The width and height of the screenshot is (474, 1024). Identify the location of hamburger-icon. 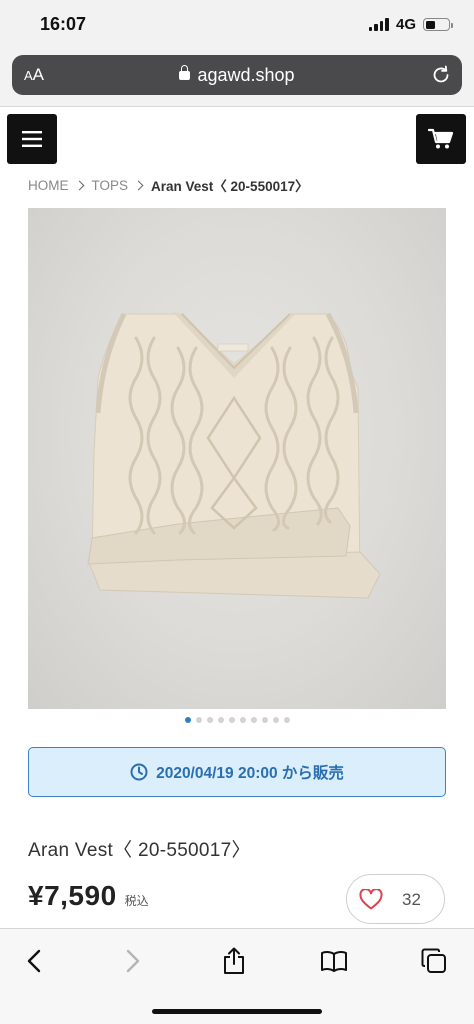
(32, 139).